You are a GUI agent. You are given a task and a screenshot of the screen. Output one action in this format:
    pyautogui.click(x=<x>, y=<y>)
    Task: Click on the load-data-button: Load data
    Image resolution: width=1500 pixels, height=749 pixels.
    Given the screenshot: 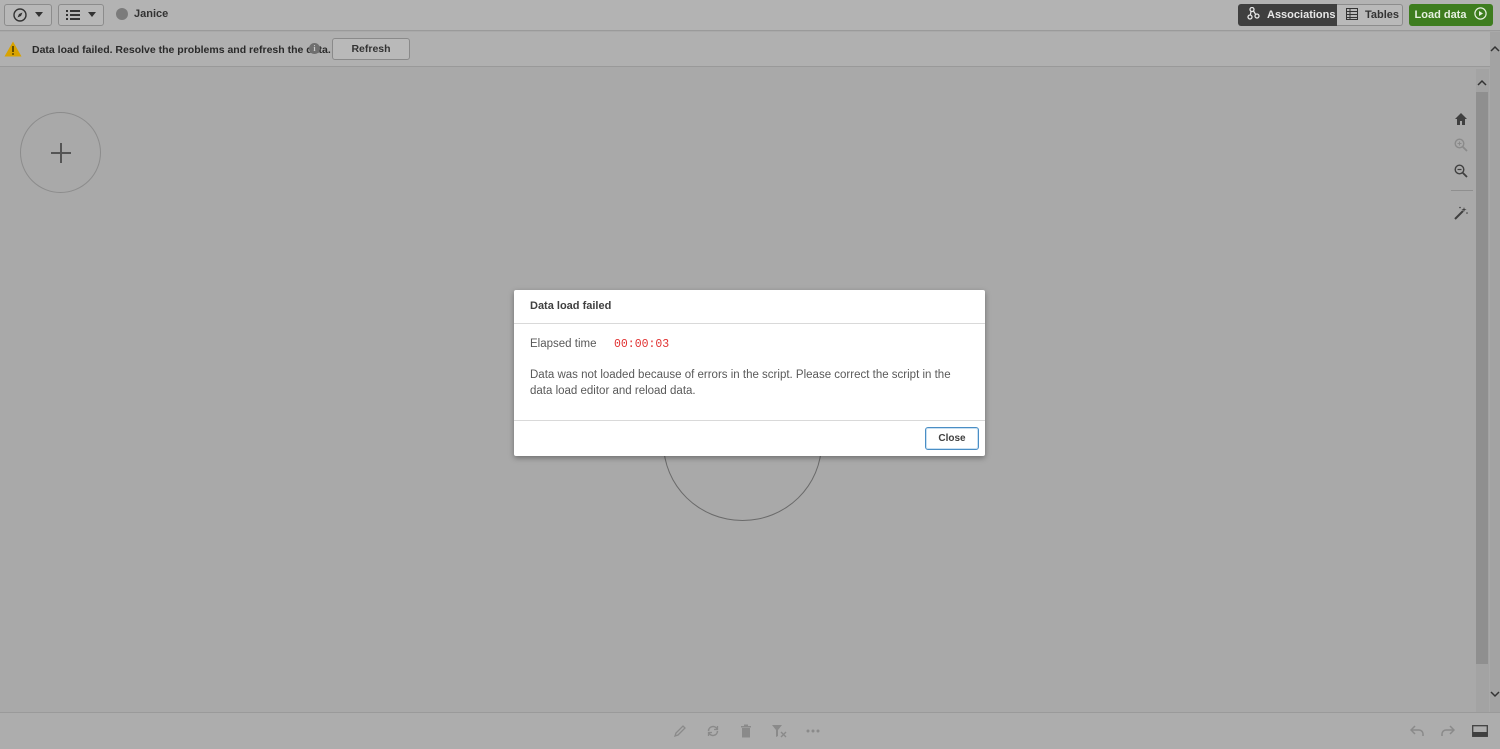 What is the action you would take?
    pyautogui.click(x=1451, y=15)
    